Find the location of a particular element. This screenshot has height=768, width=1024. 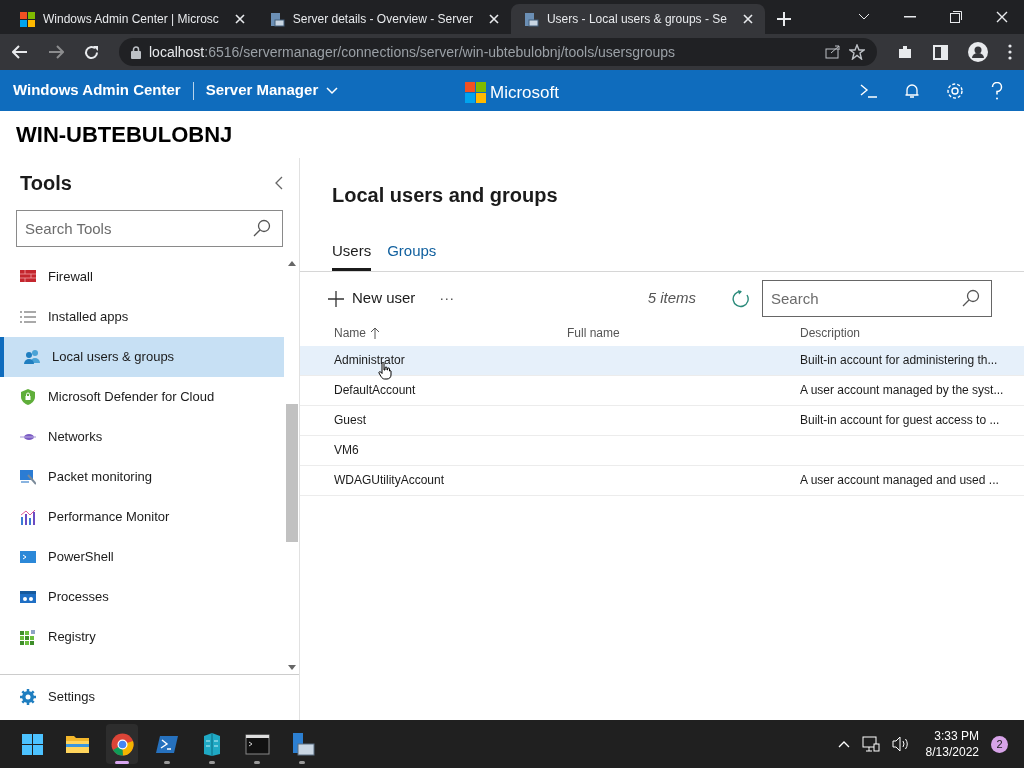

chevron-up-icon is located at coordinates (843, 744).